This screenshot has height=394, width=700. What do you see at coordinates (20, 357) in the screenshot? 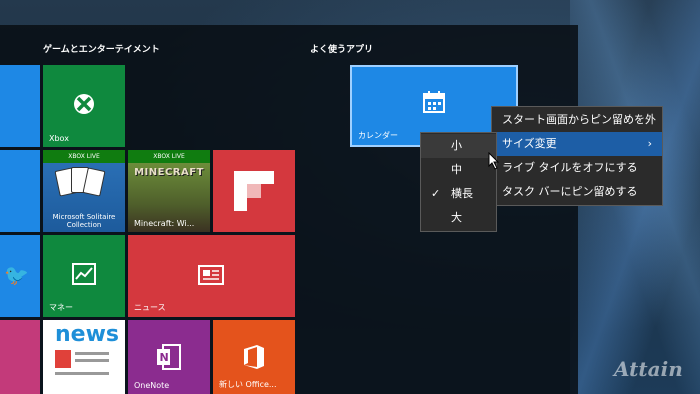
I see `tile-partial-game` at bounding box center [20, 357].